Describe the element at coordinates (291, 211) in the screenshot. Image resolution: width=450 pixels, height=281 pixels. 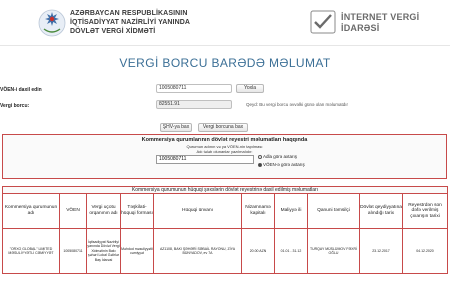
I see `col-header-fiscal-year: Maliyyə ili` at that location.